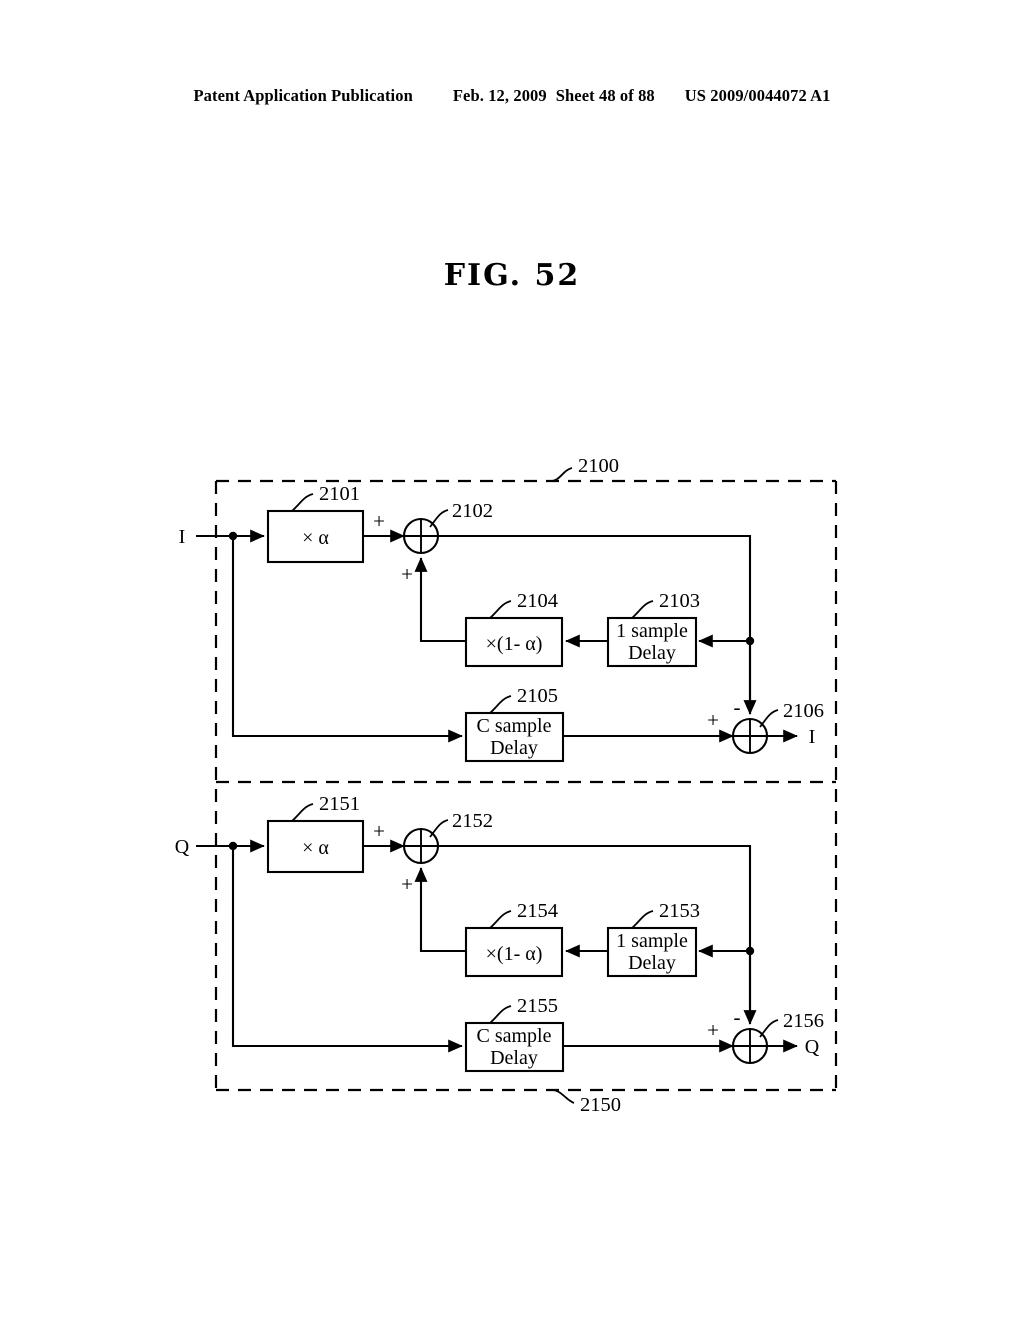 This screenshot has width=1024, height=1320. I want to click on block-2153: 1 sample Delay, so click(652, 952).